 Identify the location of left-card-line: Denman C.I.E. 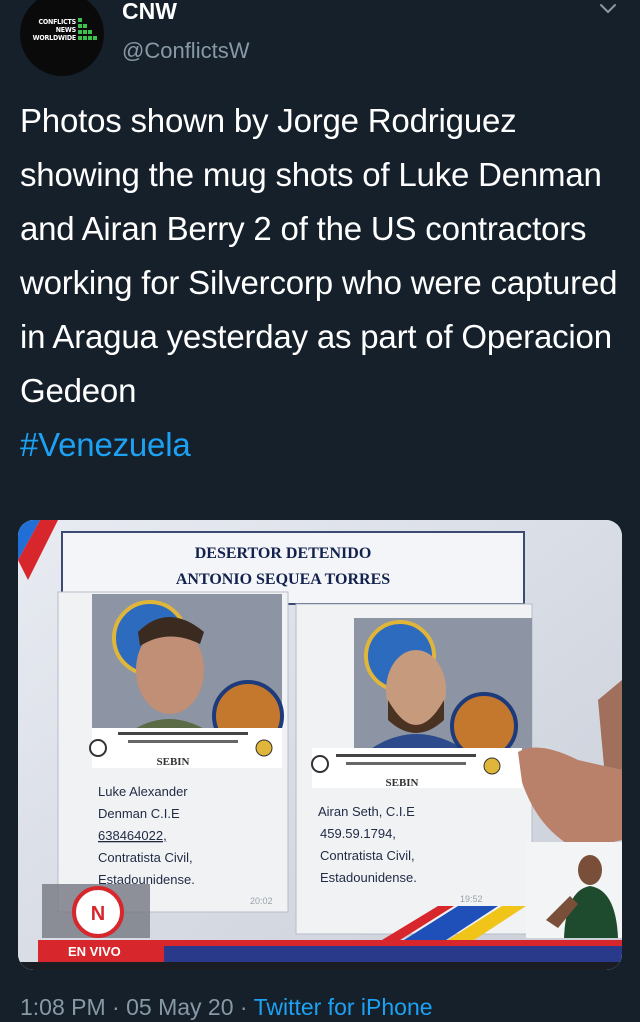
(139, 813).